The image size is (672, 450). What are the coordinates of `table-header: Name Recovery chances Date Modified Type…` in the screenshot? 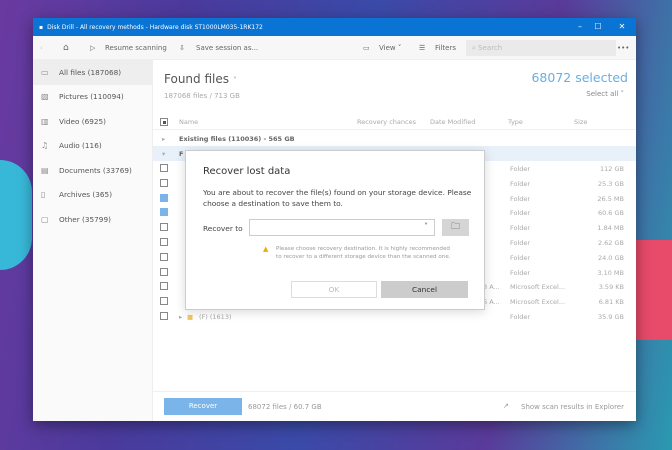 It's located at (394, 122).